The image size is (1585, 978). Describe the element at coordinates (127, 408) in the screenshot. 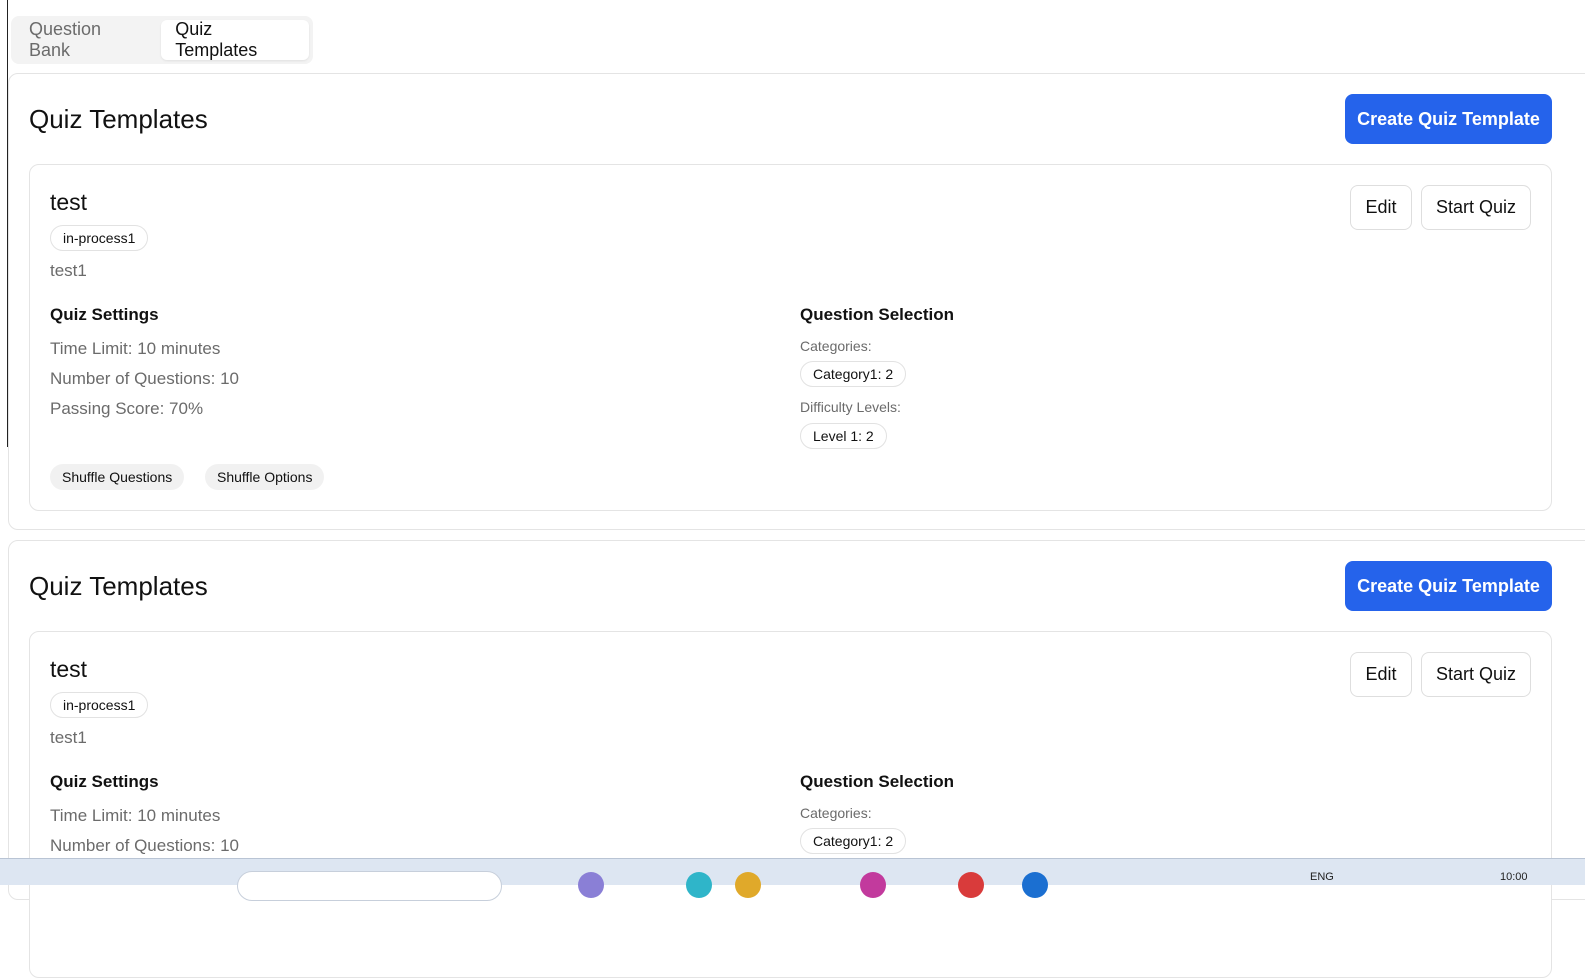

I see `passing-score-text: Passing Score: 70%` at that location.